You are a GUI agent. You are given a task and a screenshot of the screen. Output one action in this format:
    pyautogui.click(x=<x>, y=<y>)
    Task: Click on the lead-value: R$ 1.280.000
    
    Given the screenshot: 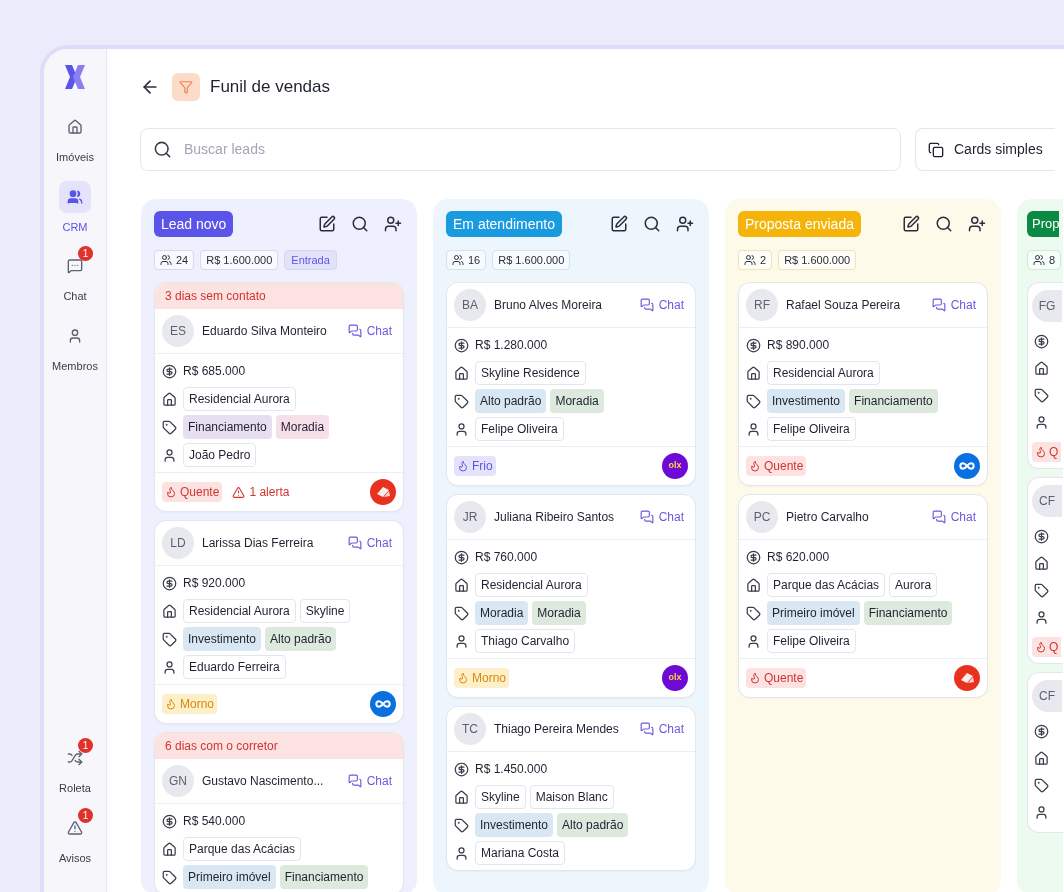 What is the action you would take?
    pyautogui.click(x=511, y=345)
    